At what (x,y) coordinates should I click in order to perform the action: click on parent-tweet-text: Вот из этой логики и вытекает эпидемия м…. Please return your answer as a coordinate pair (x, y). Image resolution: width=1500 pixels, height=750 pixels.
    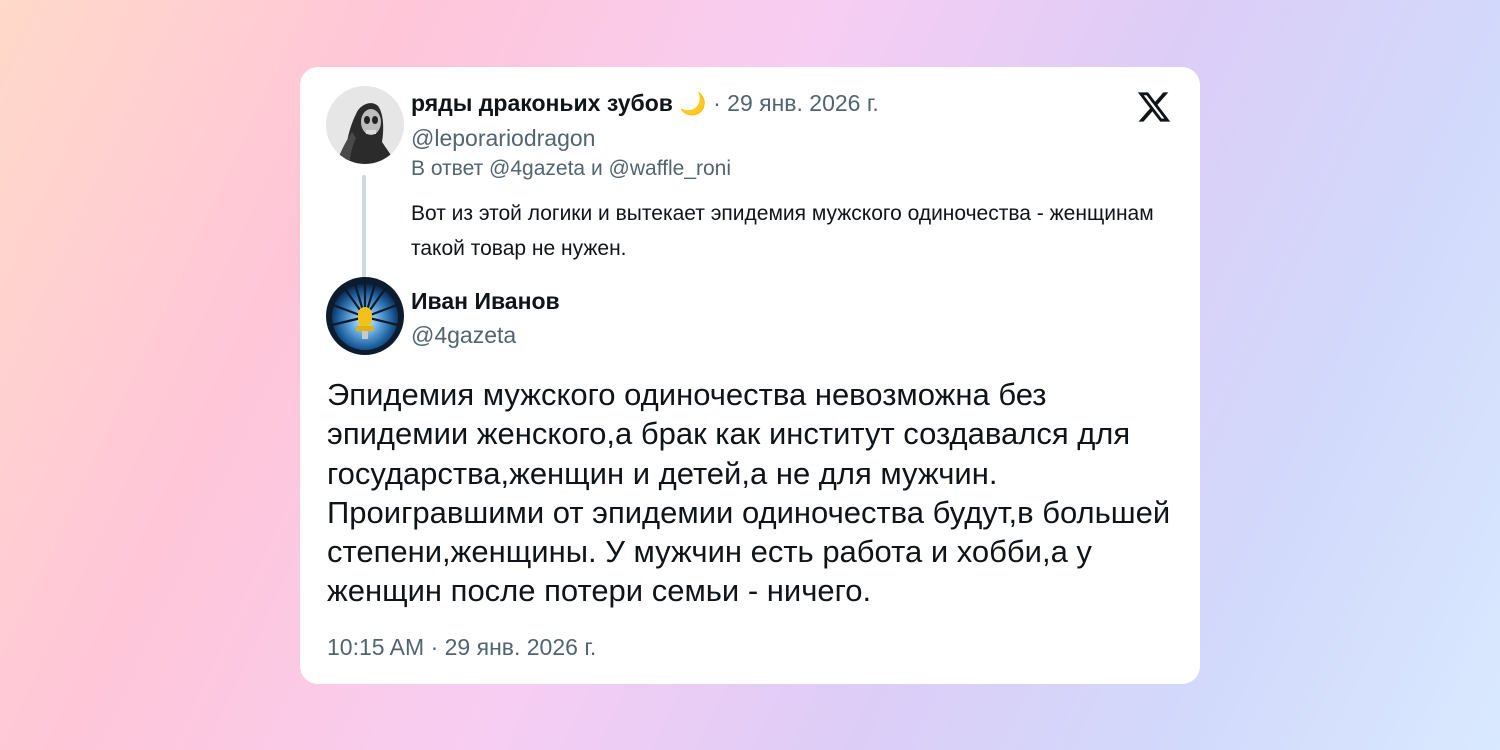
    Looking at the image, I should click on (782, 231).